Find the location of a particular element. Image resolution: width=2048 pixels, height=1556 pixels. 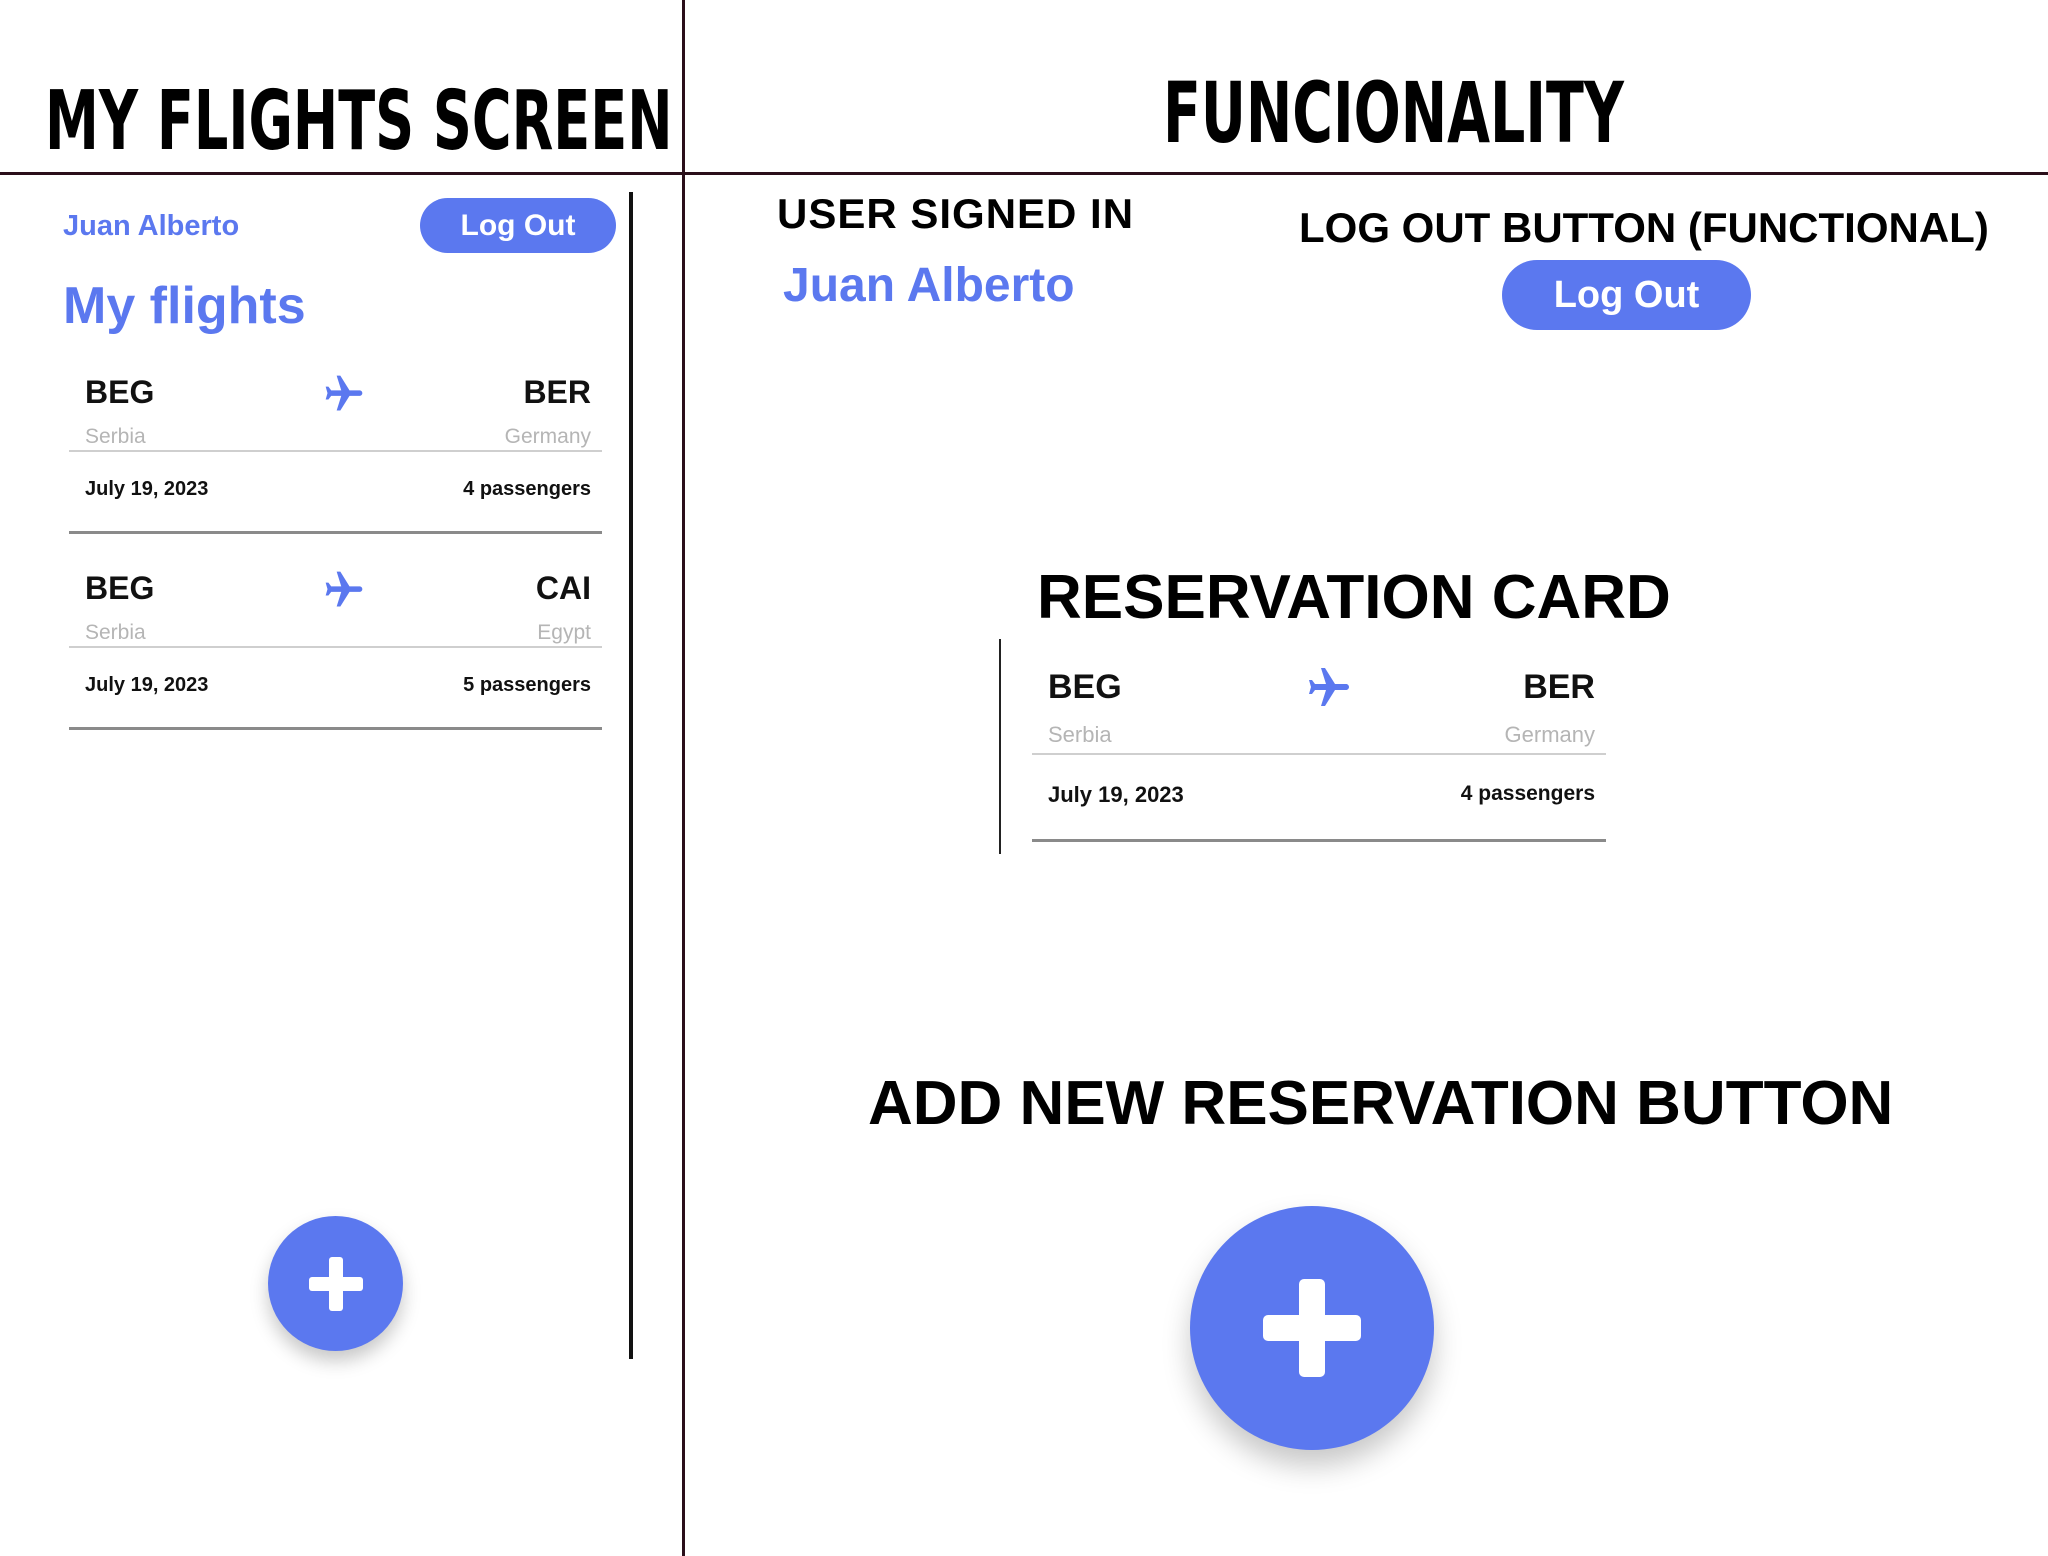

page-title: My flights is located at coordinates (184, 306).